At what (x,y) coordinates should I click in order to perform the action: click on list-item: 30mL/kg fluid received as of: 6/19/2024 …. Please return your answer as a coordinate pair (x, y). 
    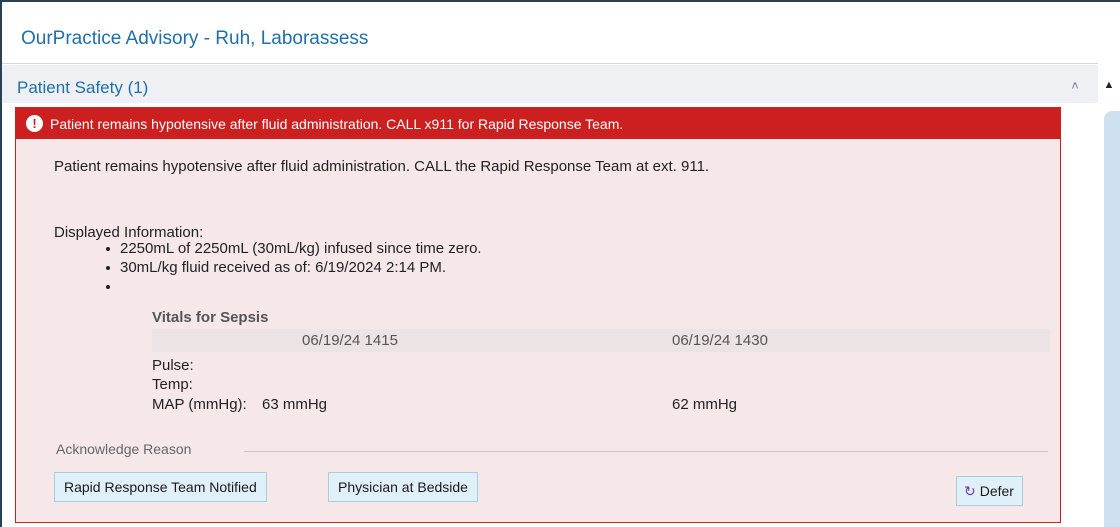
    Looking at the image, I should click on (294, 267).